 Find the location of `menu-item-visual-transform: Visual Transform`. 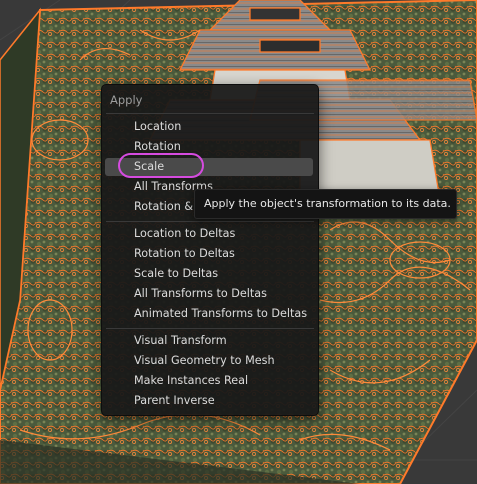

menu-item-visual-transform: Visual Transform is located at coordinates (209, 341).